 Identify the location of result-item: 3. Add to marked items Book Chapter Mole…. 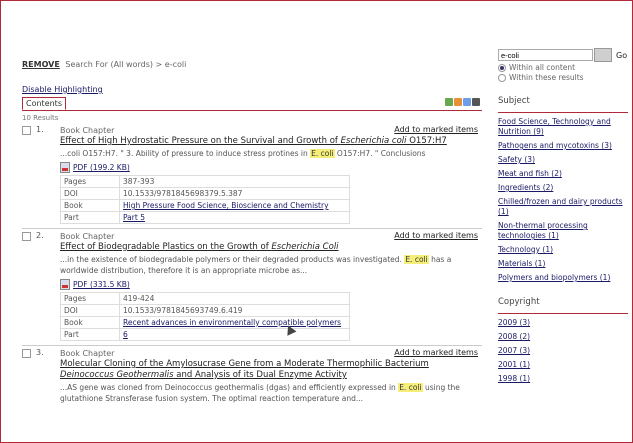
(252, 377).